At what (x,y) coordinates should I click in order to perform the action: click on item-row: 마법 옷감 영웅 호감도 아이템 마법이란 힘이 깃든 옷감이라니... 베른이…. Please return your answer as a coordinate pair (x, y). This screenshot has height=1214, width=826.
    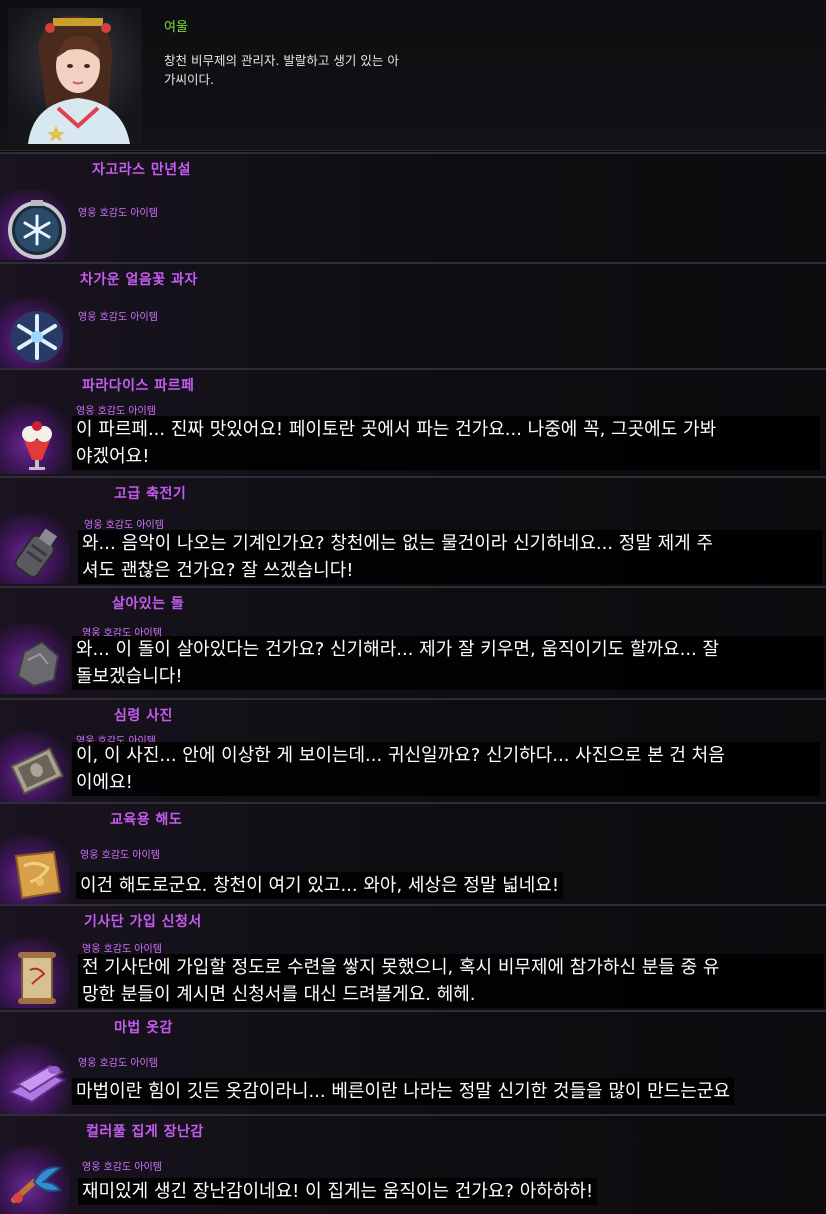
    Looking at the image, I should click on (413, 1063).